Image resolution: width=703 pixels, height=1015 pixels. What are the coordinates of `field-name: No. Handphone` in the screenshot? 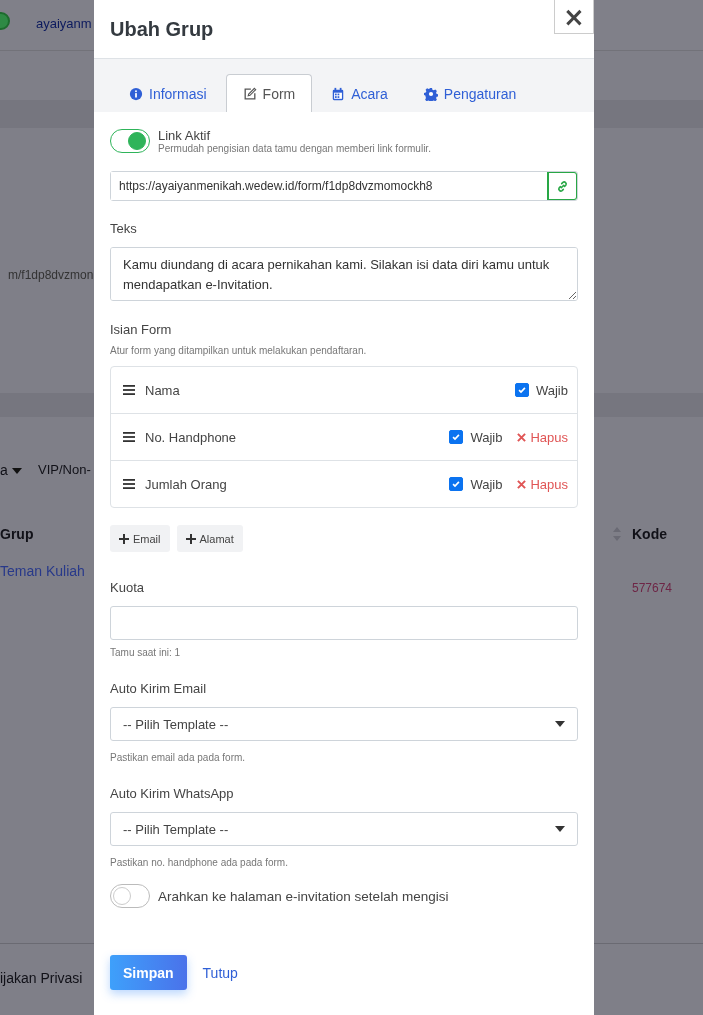 It's located at (191, 437).